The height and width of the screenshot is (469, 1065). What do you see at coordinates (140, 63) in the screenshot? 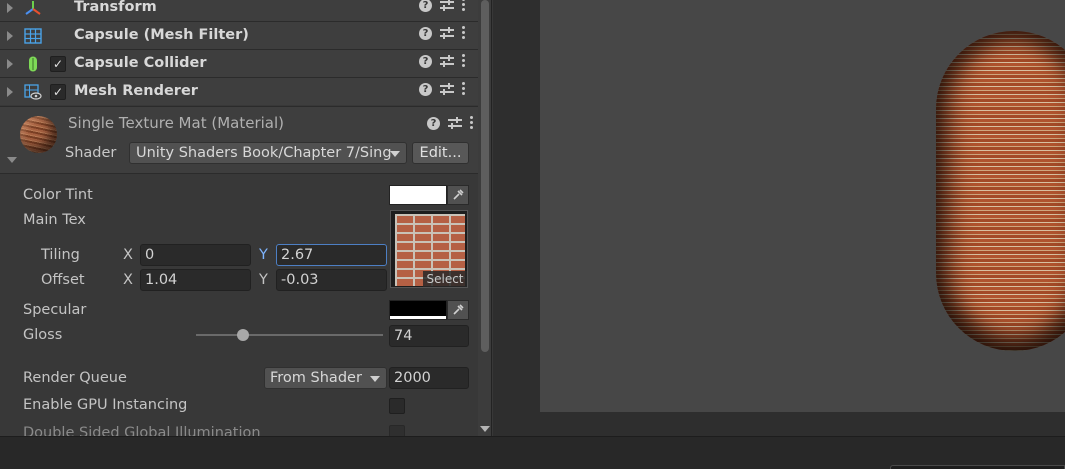
I see `component-title: Capsule Collider` at bounding box center [140, 63].